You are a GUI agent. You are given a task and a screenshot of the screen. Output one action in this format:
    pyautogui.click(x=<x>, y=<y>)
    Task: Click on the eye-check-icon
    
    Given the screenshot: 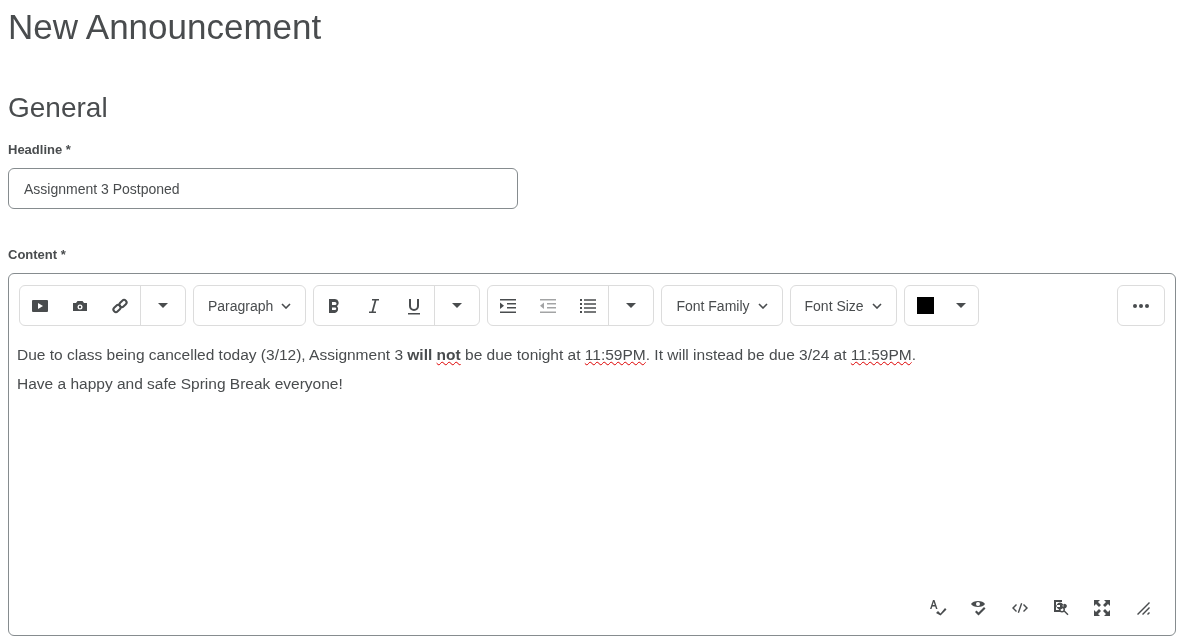 What is the action you would take?
    pyautogui.click(x=978, y=608)
    